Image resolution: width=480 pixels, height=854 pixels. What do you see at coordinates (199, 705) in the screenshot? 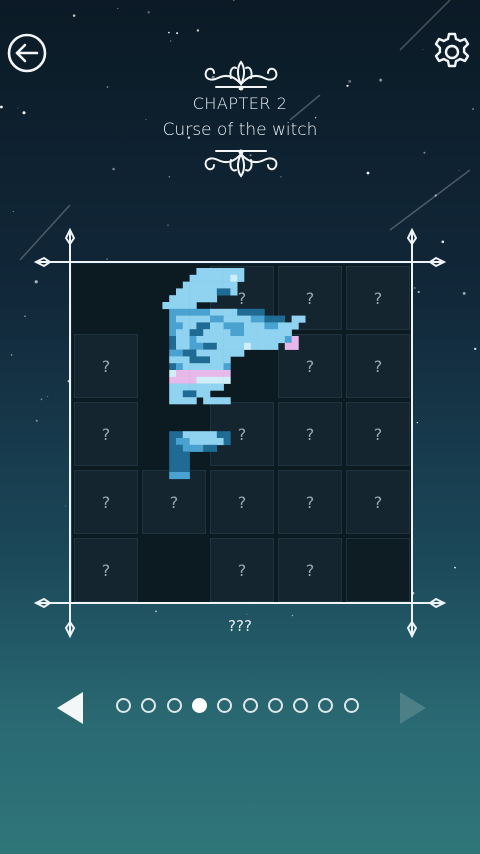
I see `page-dot-active` at bounding box center [199, 705].